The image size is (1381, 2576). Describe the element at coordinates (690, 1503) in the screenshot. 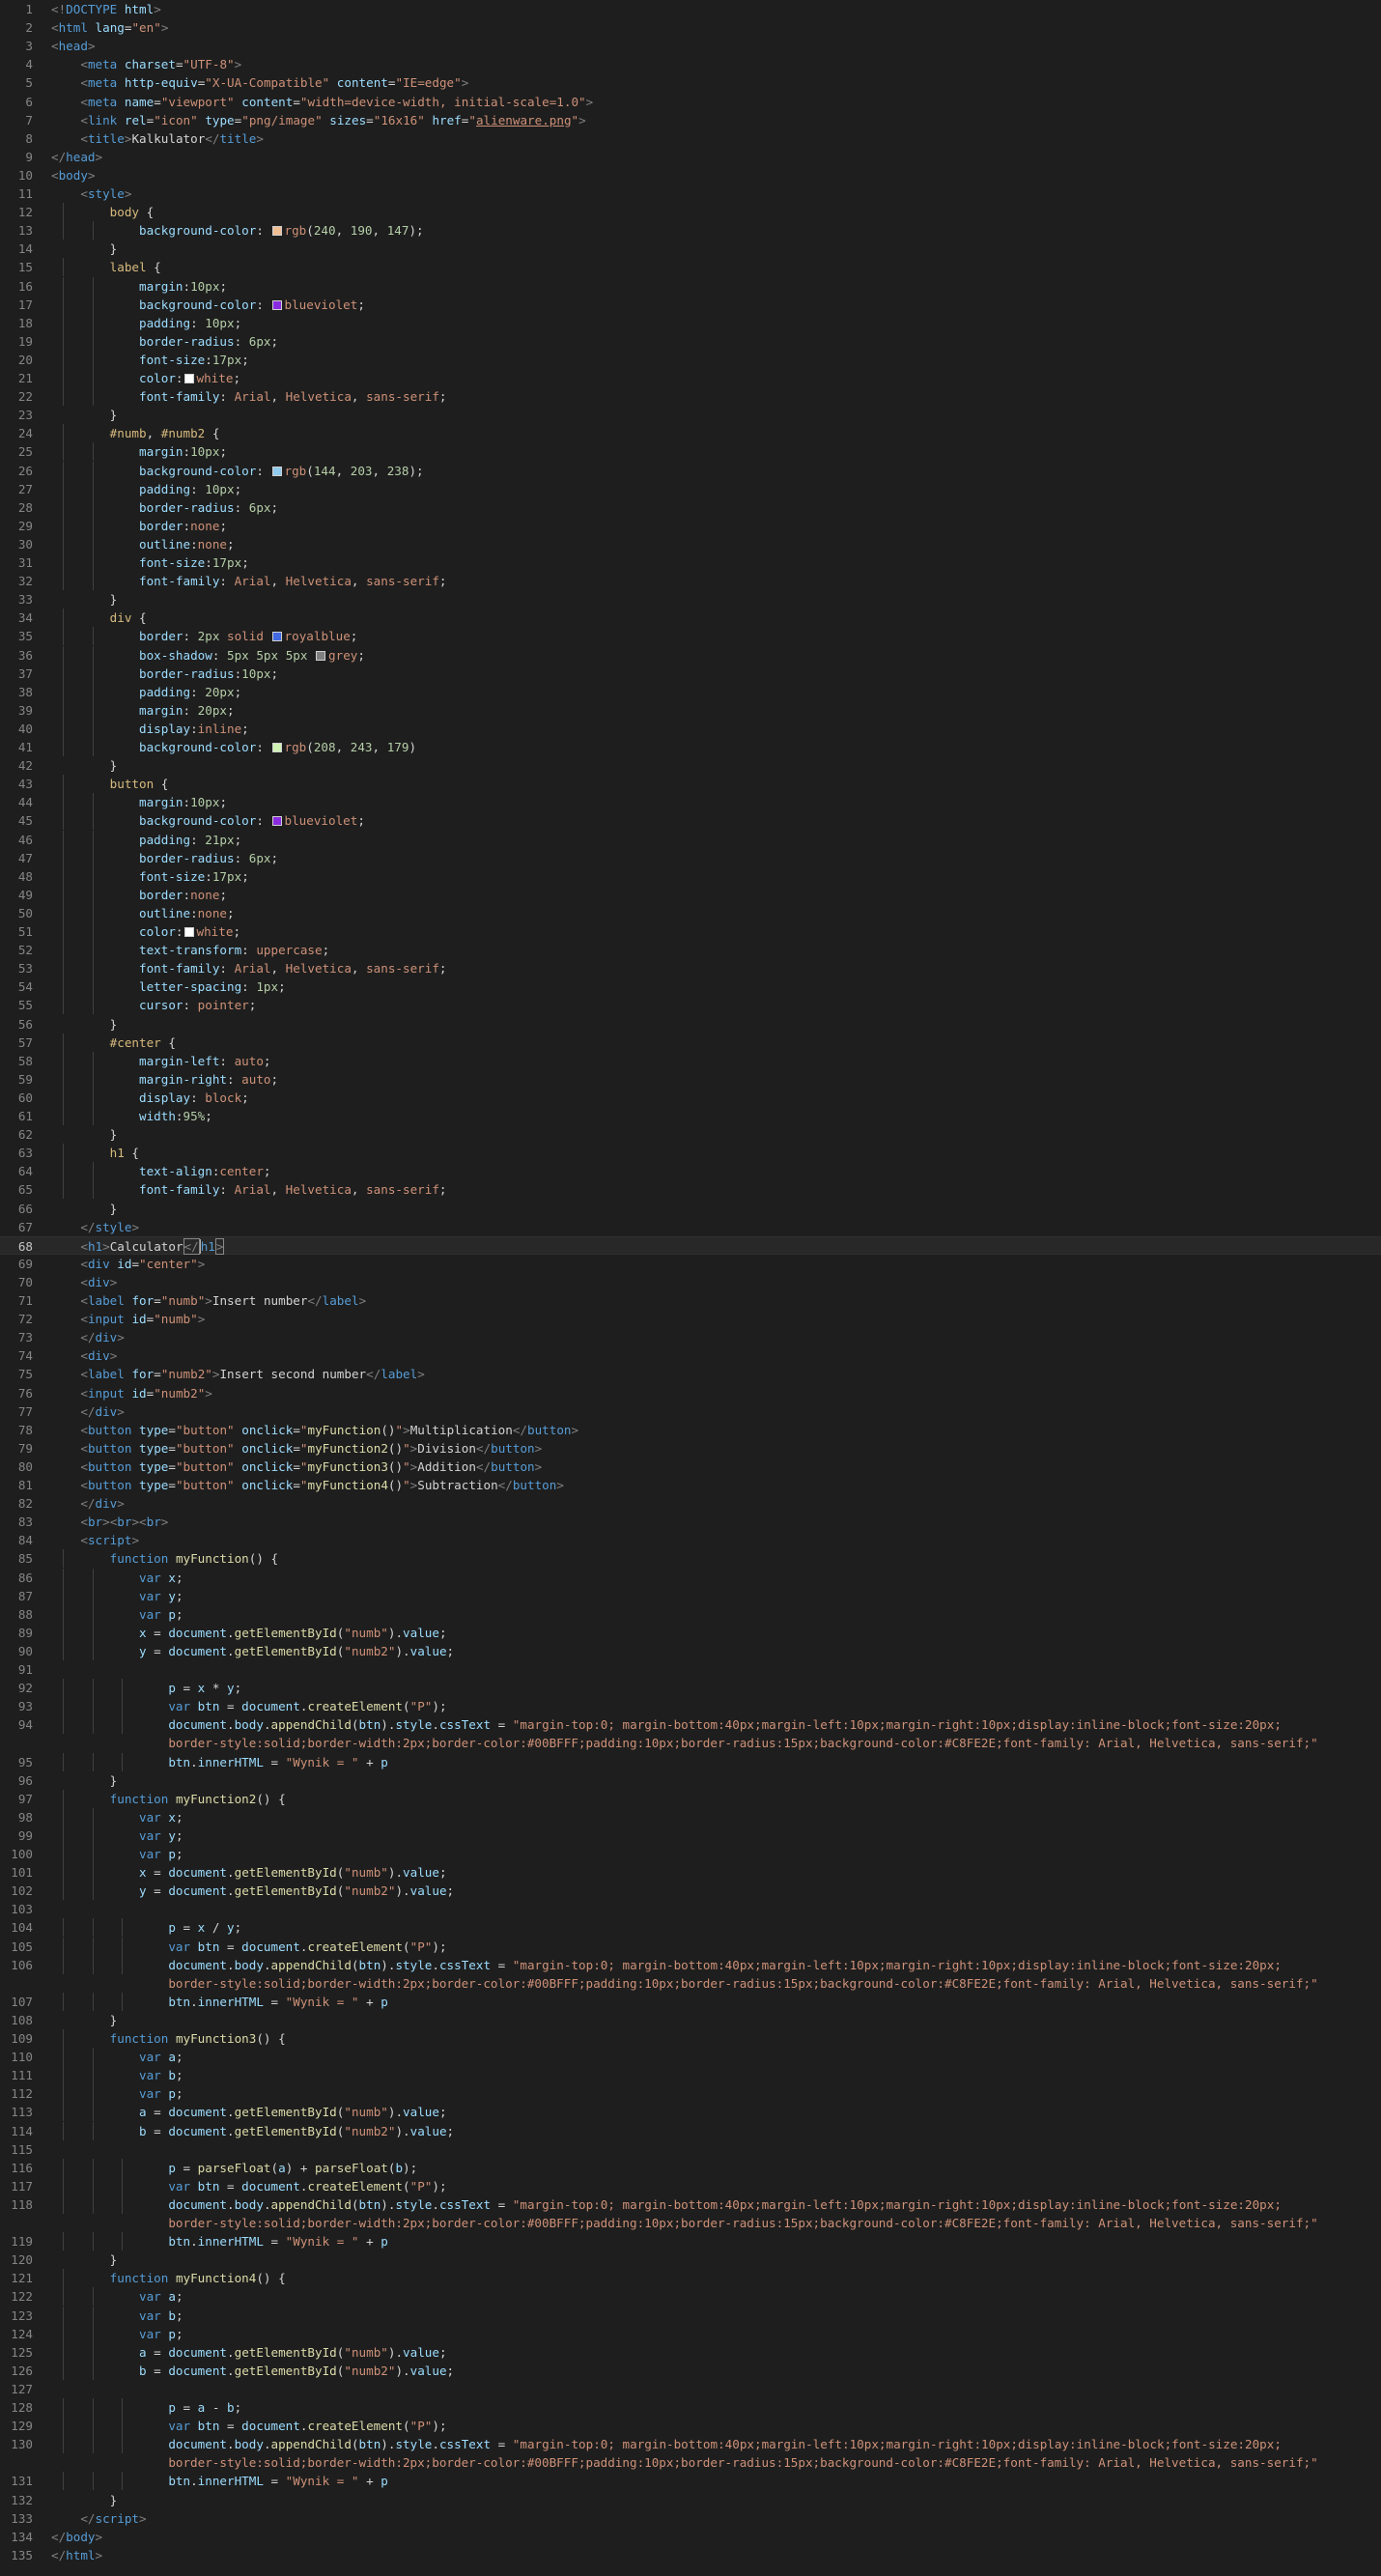

I see `code-line: 82 </div>` at that location.